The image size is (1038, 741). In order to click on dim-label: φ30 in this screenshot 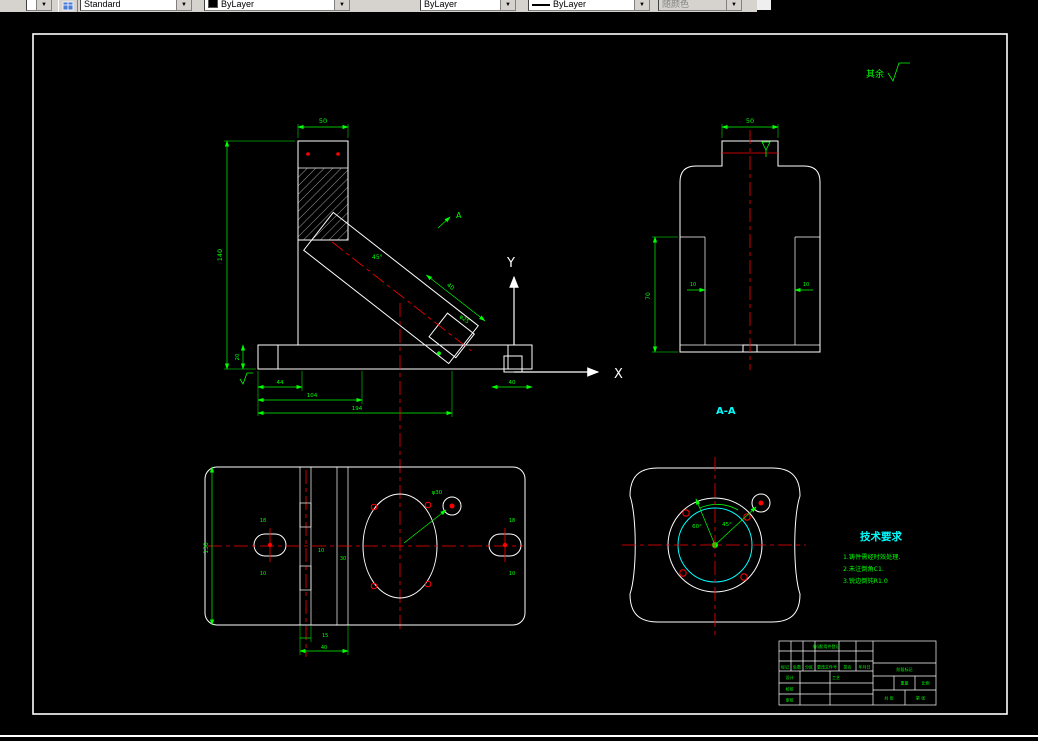, I will do `click(437, 493)`.